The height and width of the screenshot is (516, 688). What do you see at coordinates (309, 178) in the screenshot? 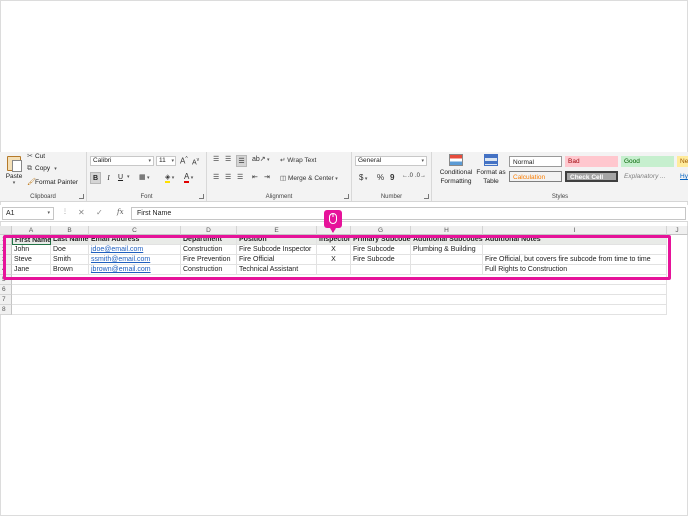
I see `merge-center-button: ◫ Merge & Center ▾` at bounding box center [309, 178].